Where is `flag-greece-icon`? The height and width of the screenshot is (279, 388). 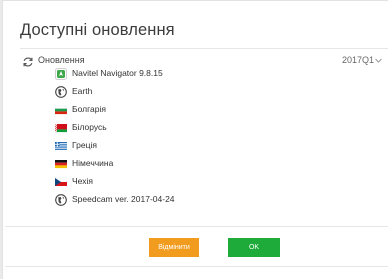 flag-greece-icon is located at coordinates (61, 146).